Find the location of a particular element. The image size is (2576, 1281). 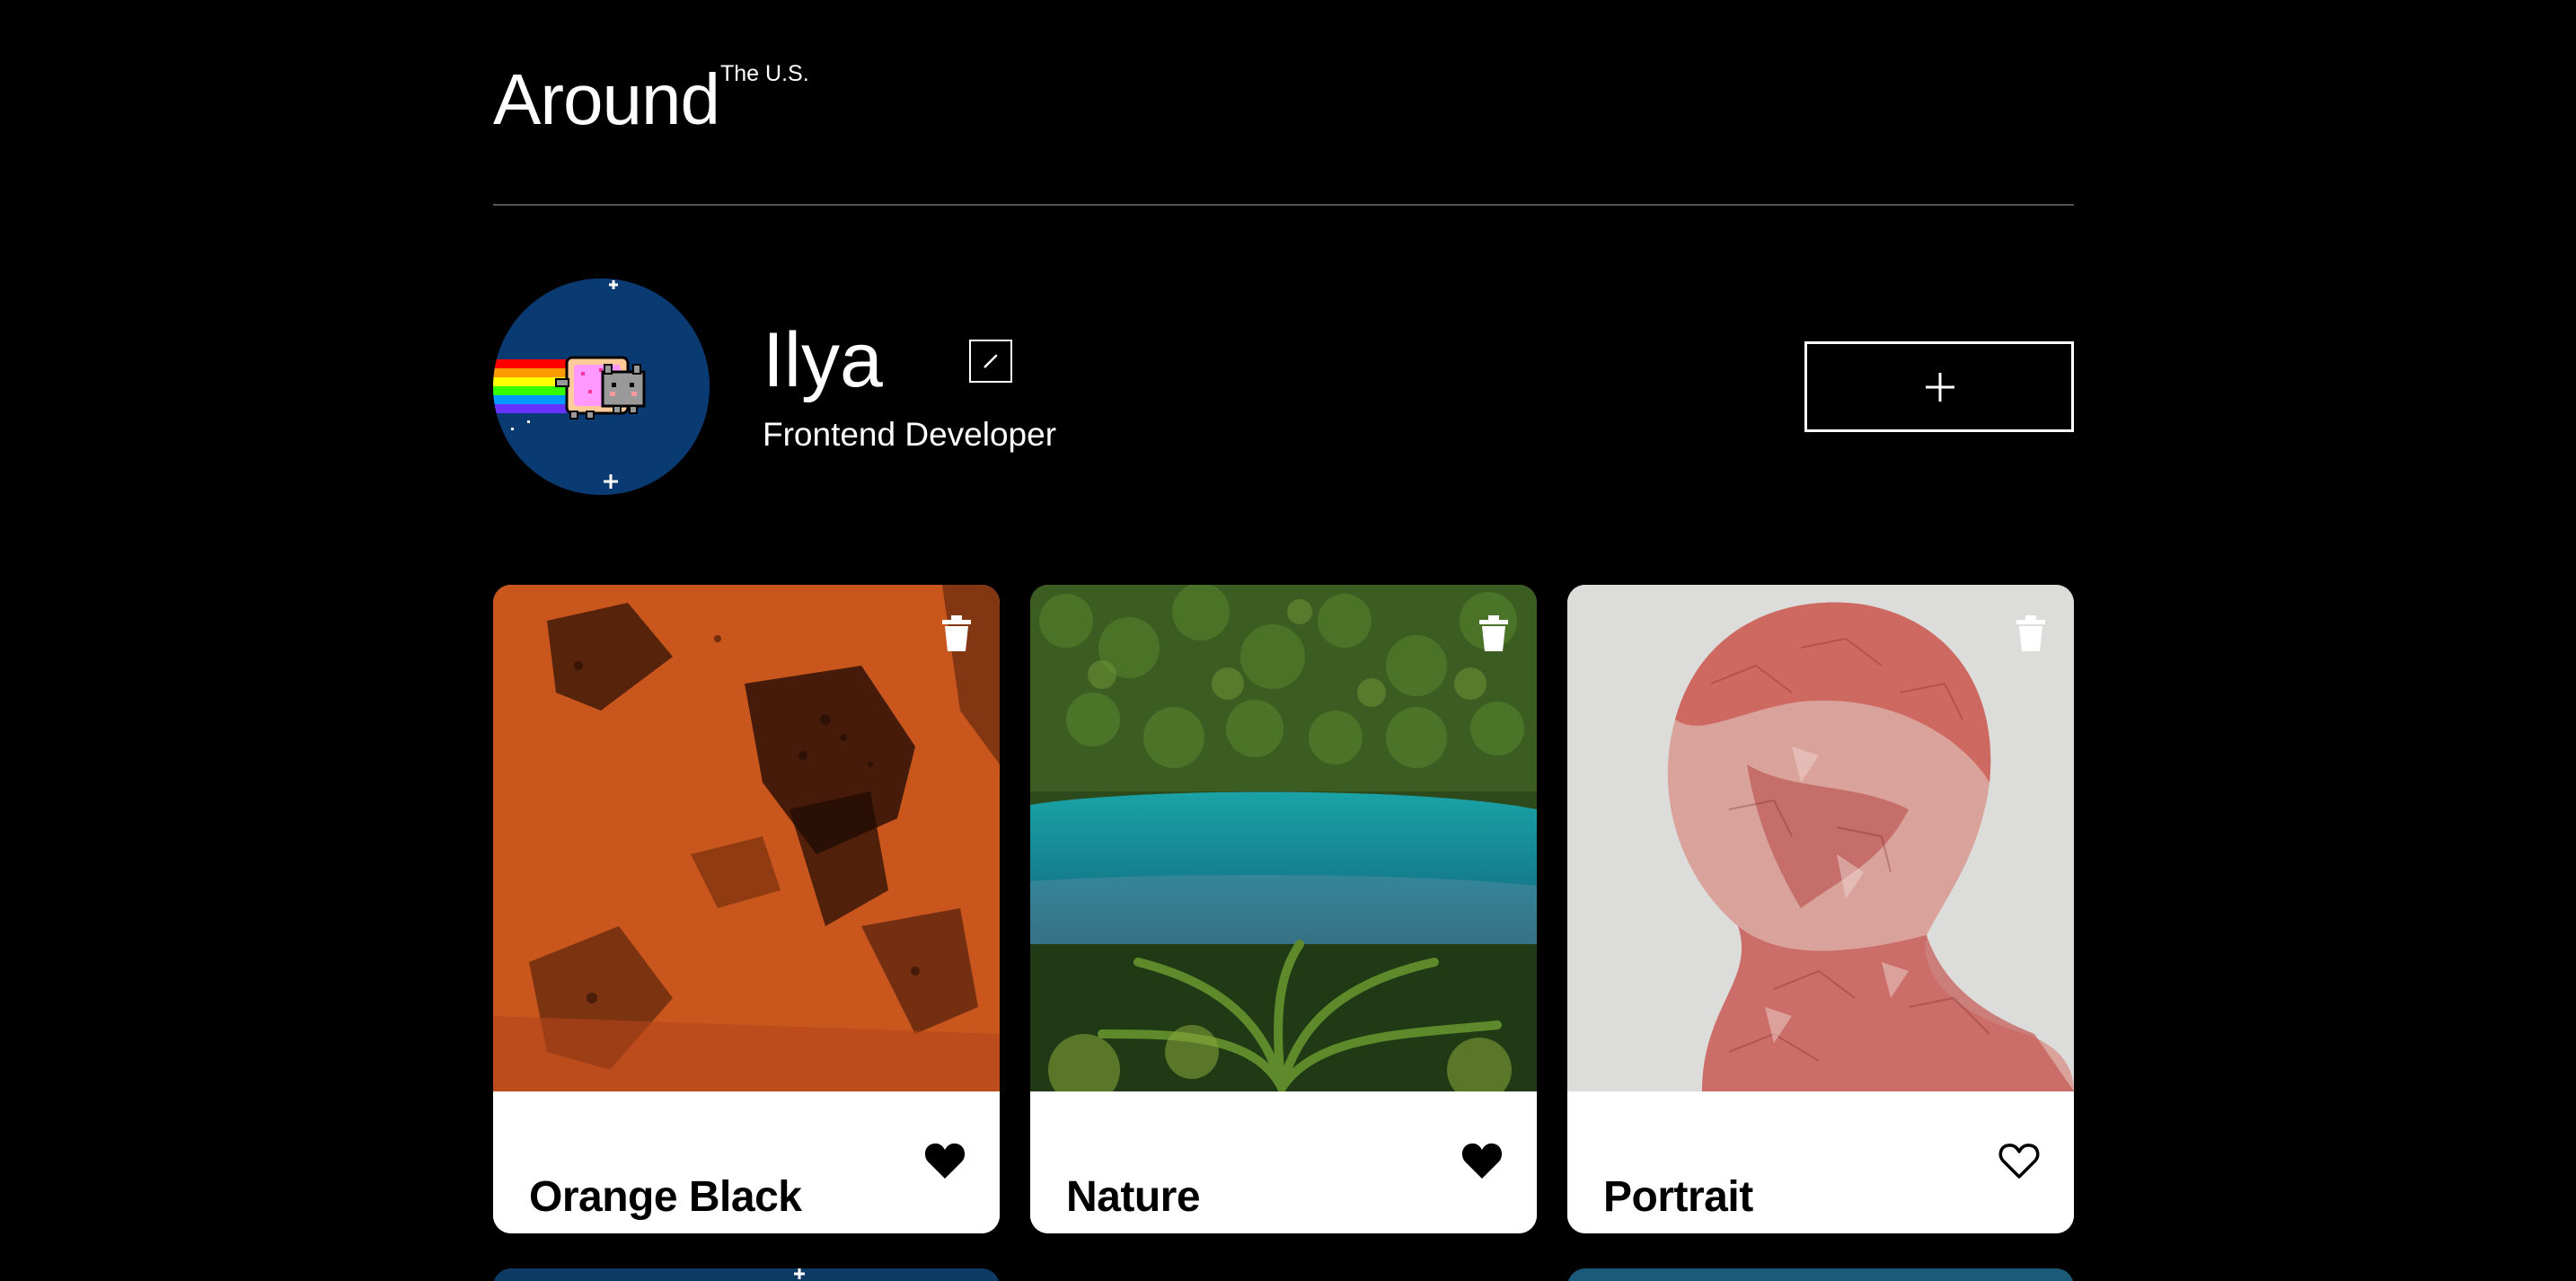

card-title: Portrait is located at coordinates (1678, 1196).